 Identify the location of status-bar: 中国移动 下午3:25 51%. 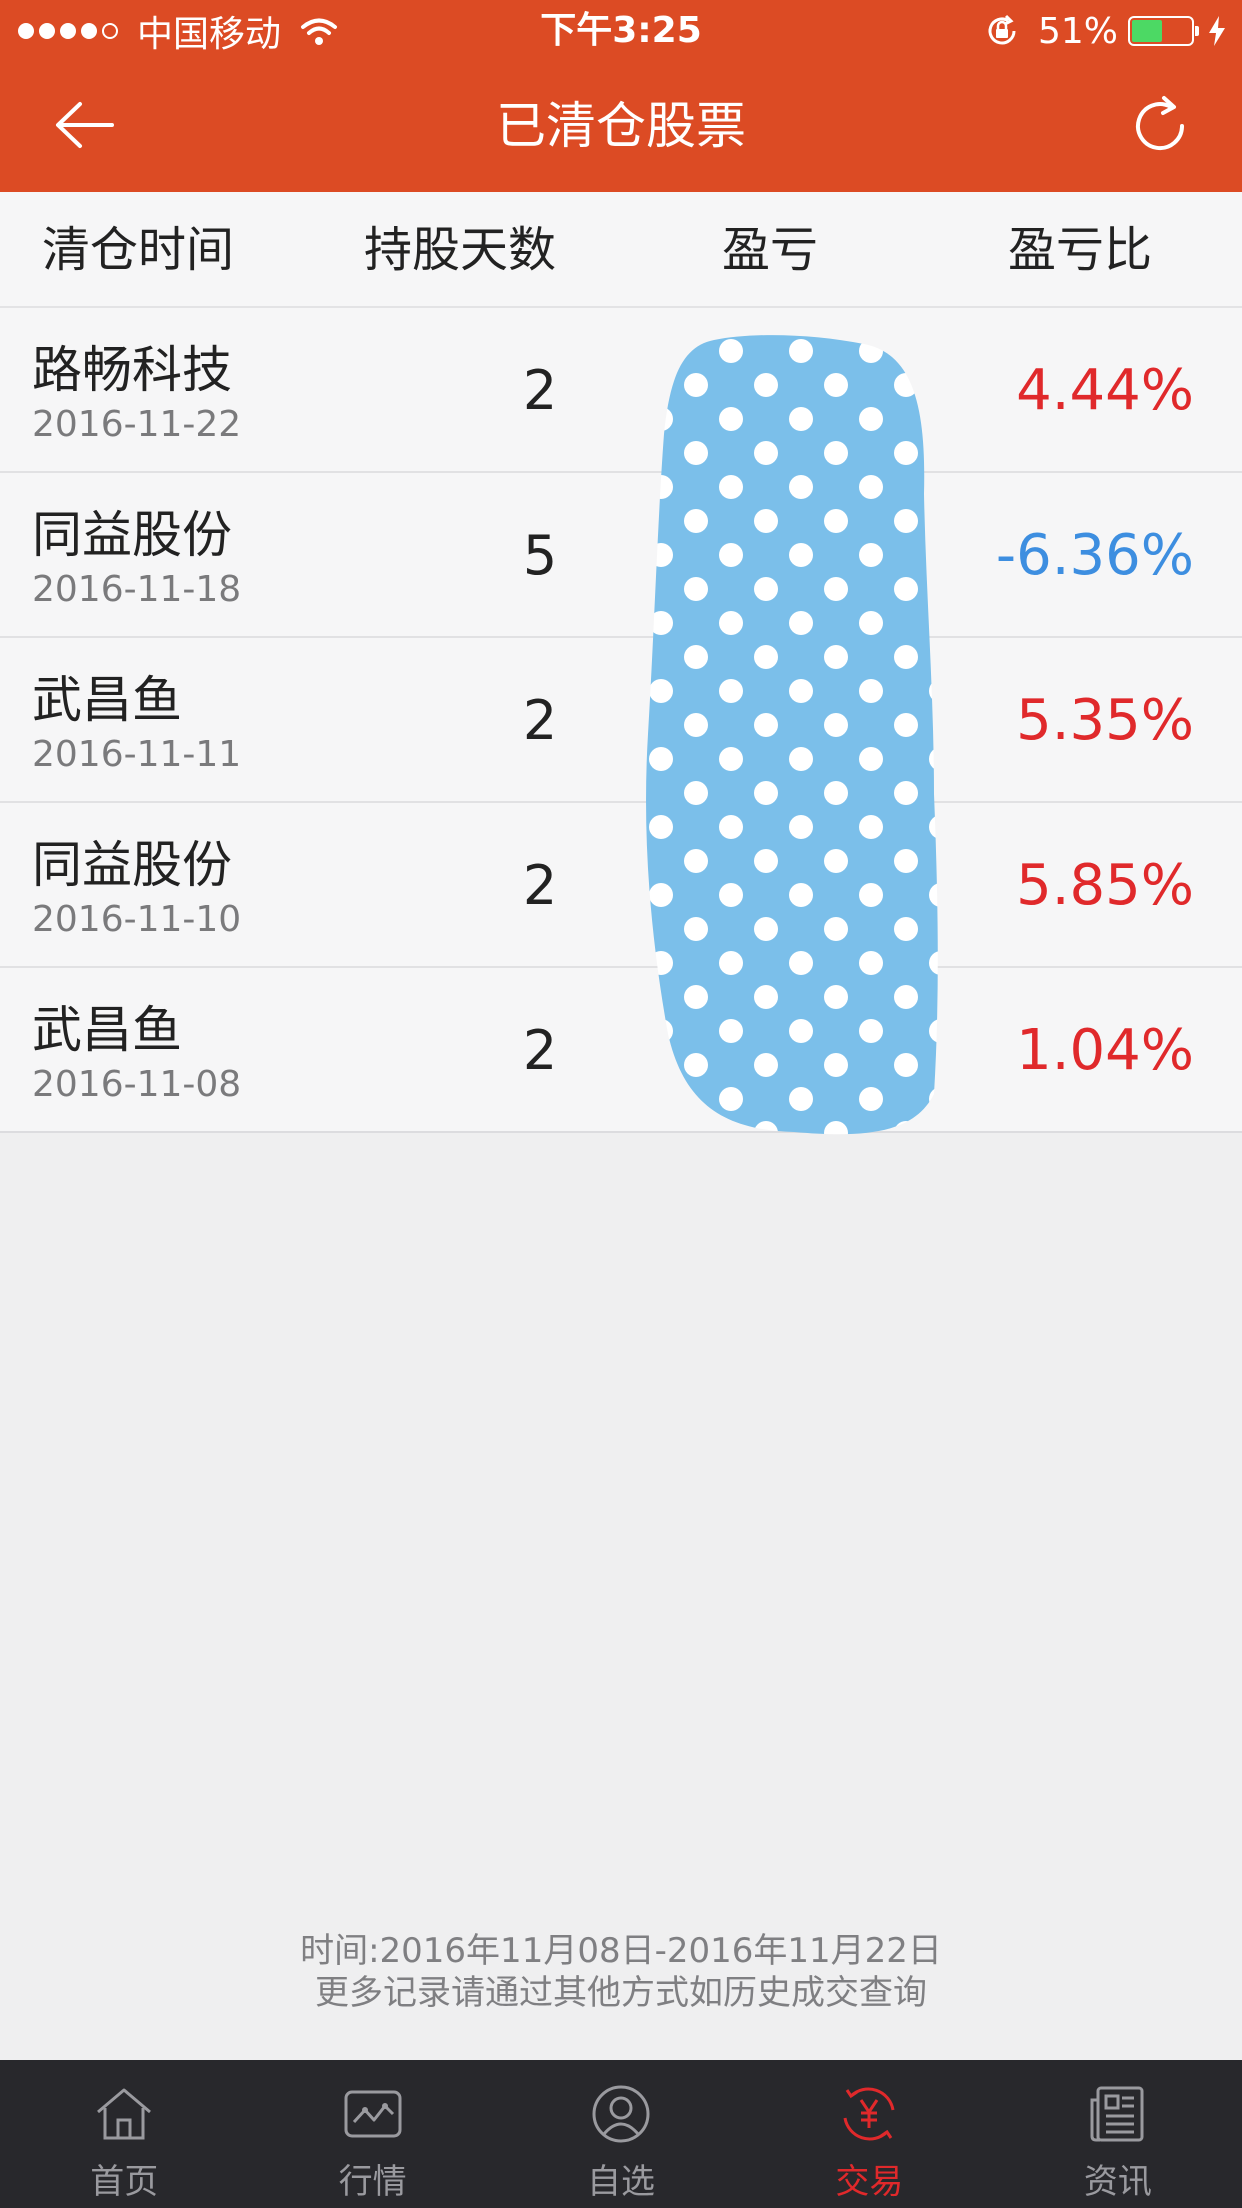
(621, 31).